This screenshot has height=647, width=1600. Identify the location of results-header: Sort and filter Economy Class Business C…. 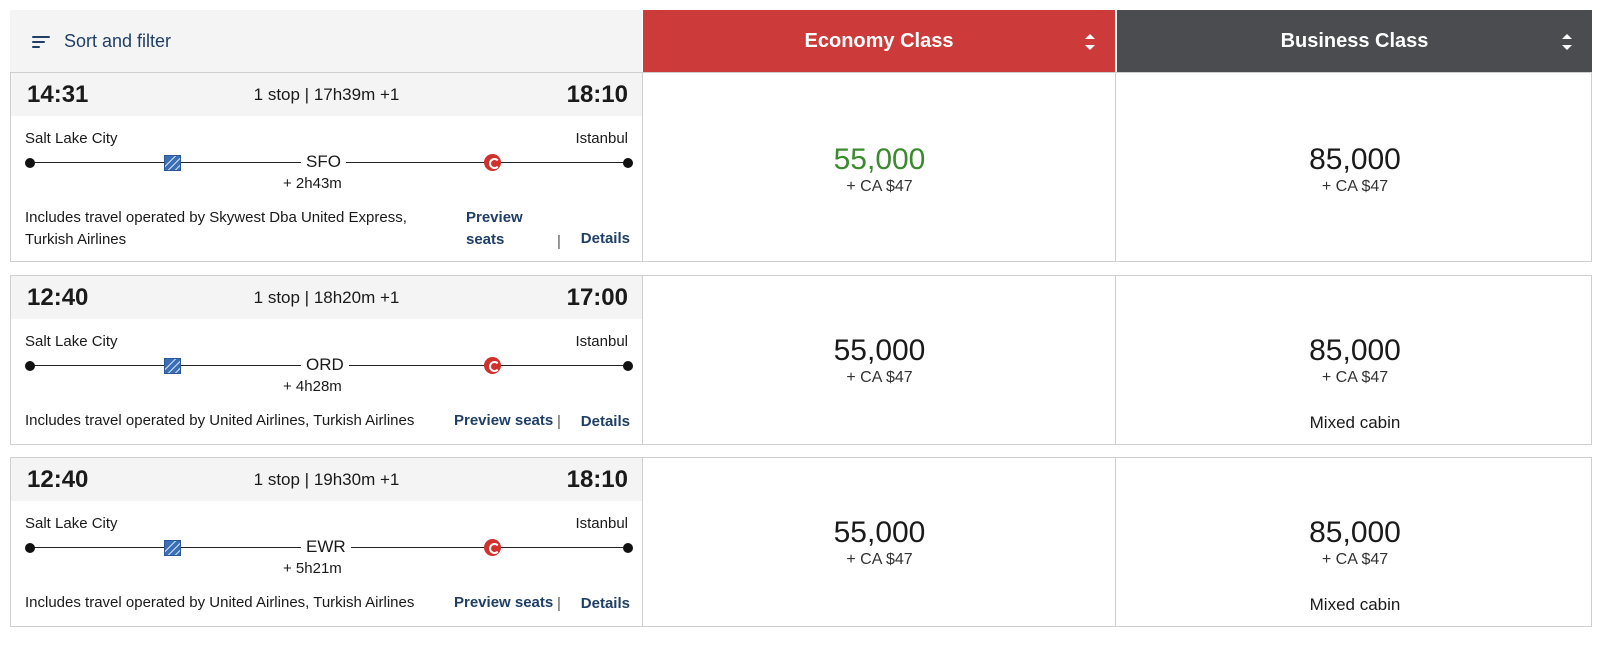
(801, 41).